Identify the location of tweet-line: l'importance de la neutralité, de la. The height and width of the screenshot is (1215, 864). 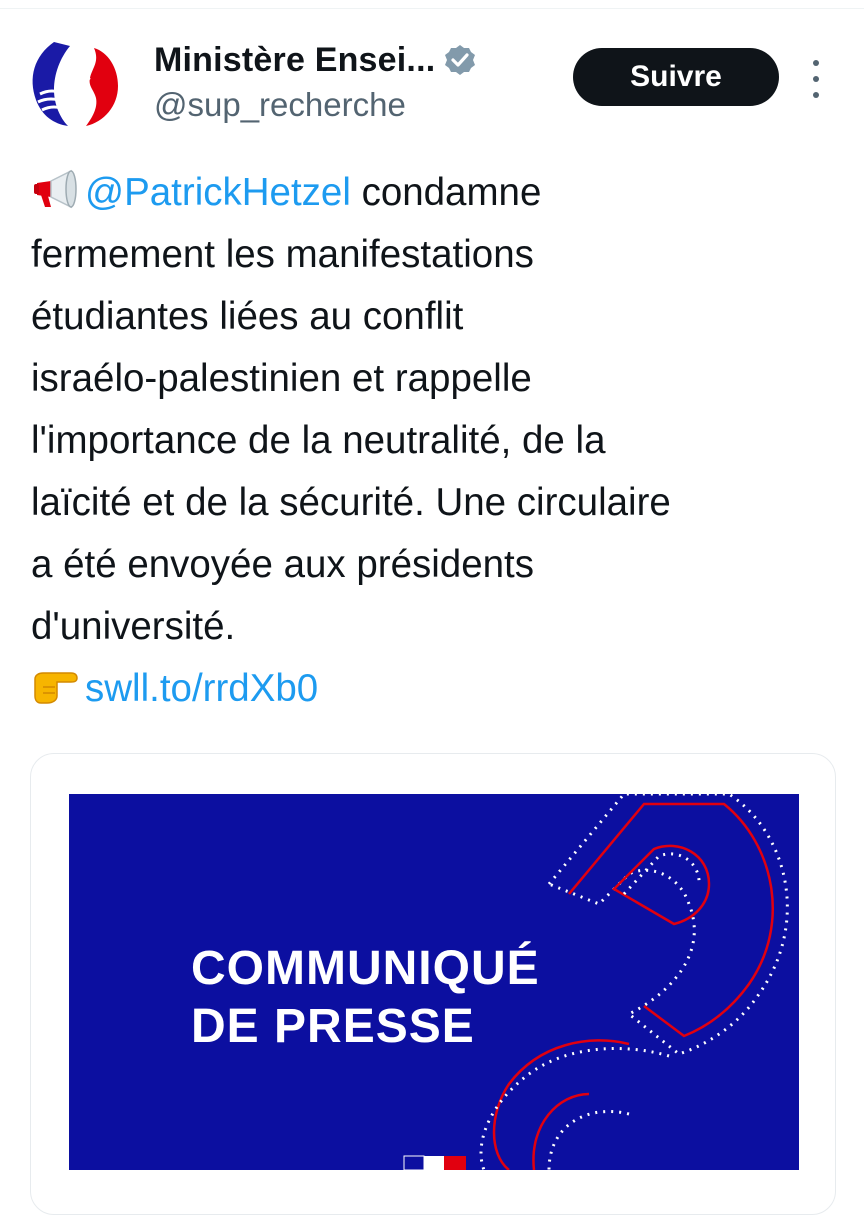
(318, 440).